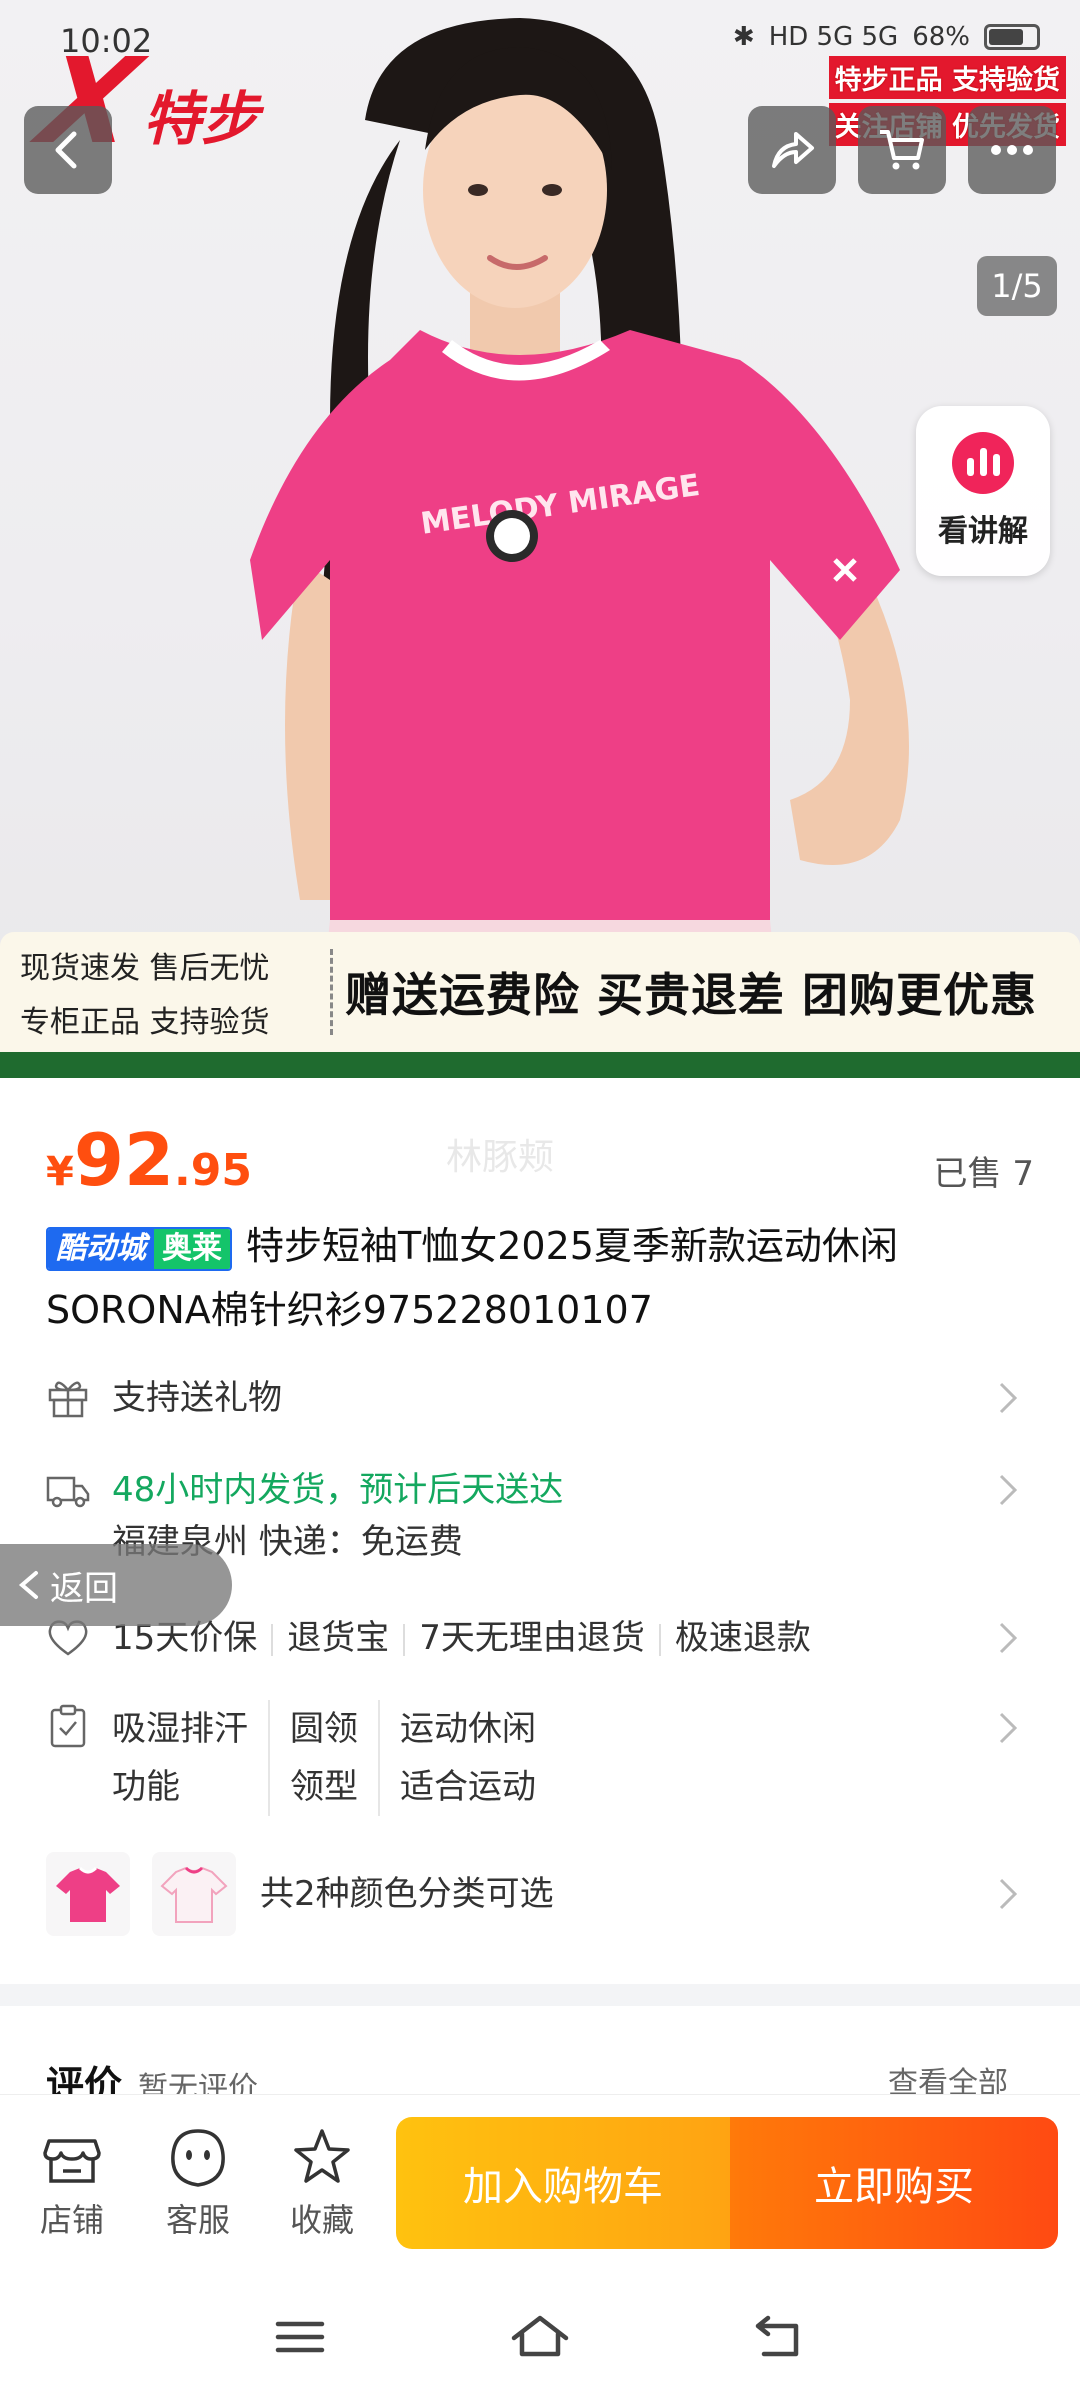 The image size is (1080, 2400). I want to click on system-navigation-bar, so click(540, 2335).